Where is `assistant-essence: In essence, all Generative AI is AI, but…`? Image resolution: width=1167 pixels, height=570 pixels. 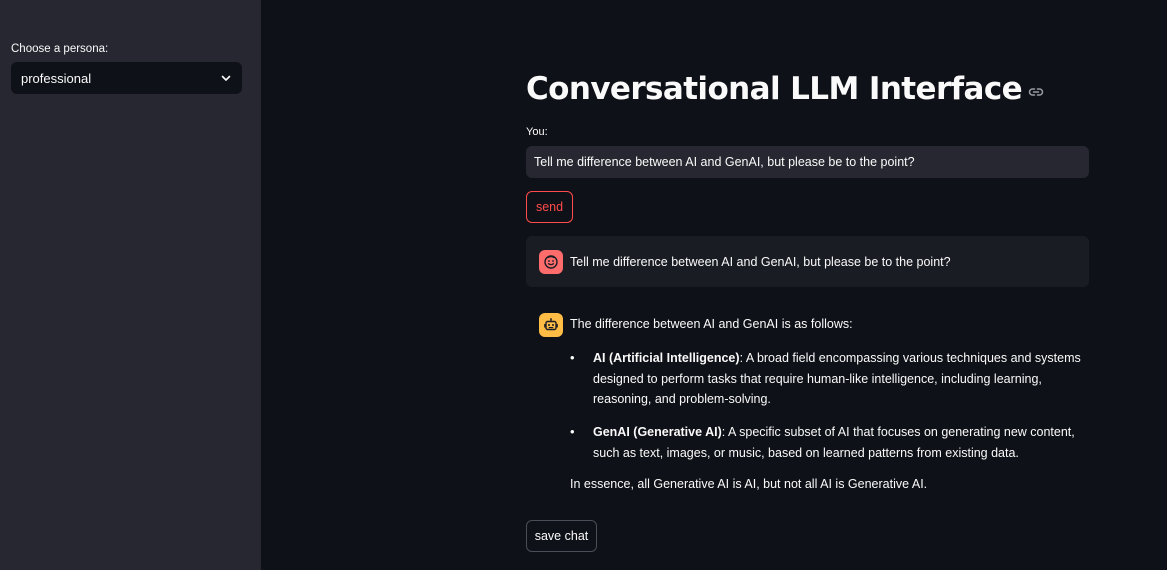 assistant-essence: In essence, all Generative AI is AI, but… is located at coordinates (749, 484).